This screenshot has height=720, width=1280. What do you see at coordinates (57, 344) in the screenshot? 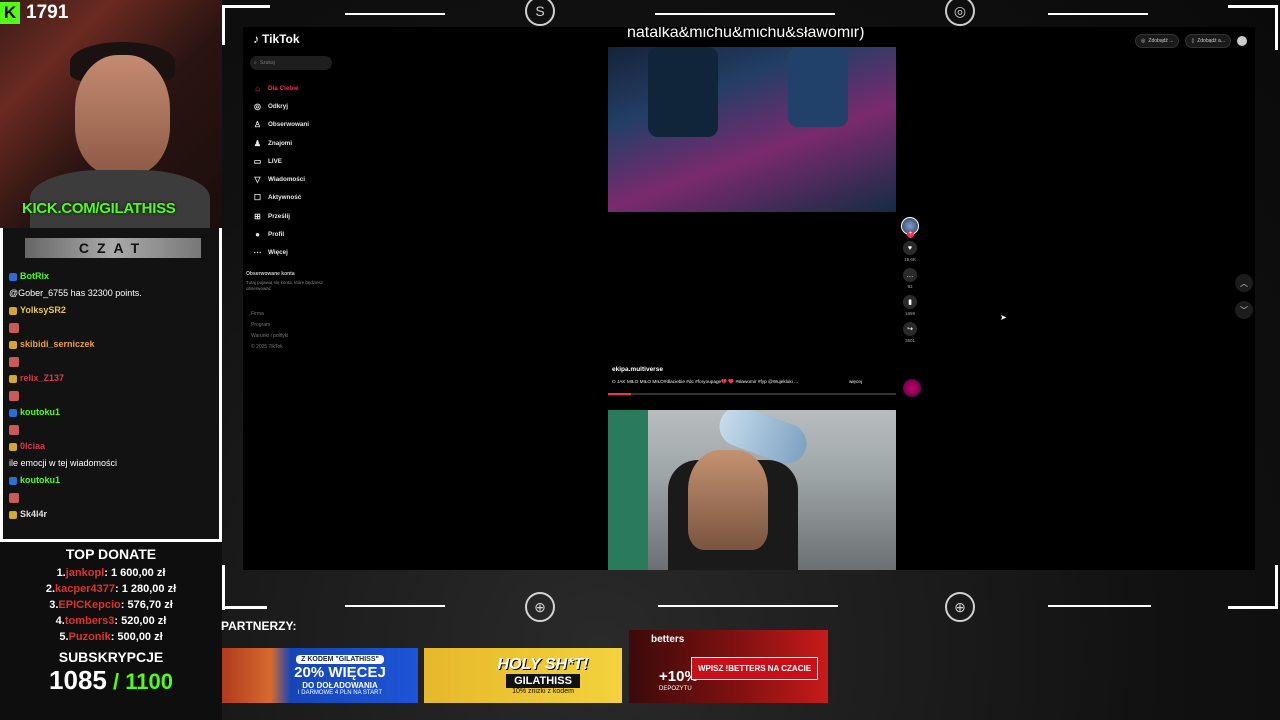
I see `chat-username: skibidi_serniczek` at bounding box center [57, 344].